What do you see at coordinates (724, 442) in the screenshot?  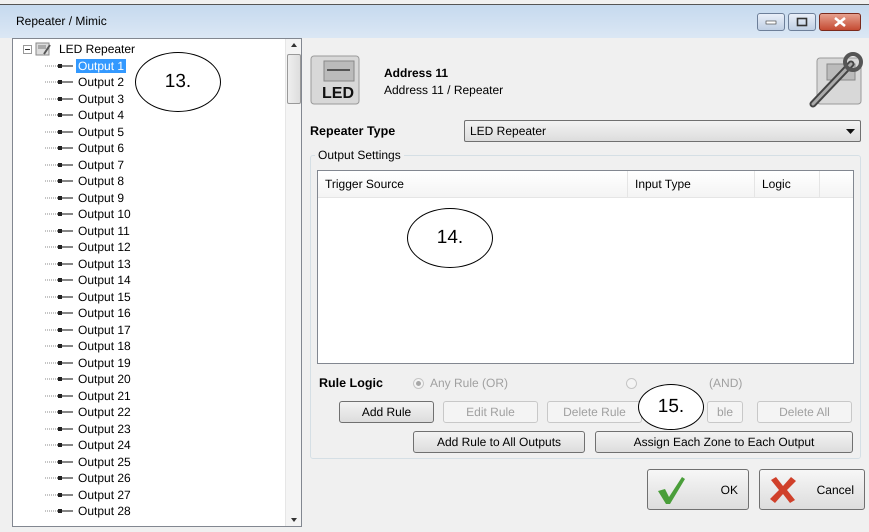 I see `action-button: Assign Each Zone to Each Output` at bounding box center [724, 442].